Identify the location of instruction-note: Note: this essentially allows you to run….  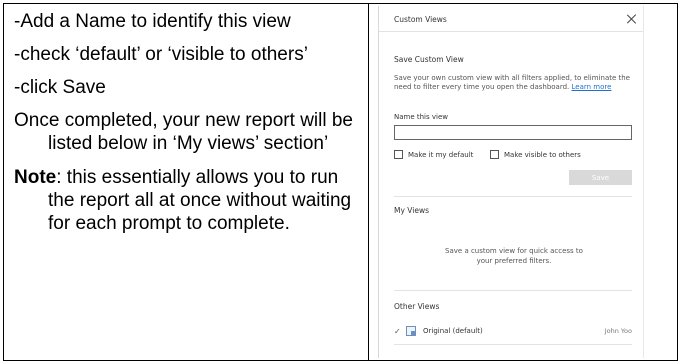
(189, 200).